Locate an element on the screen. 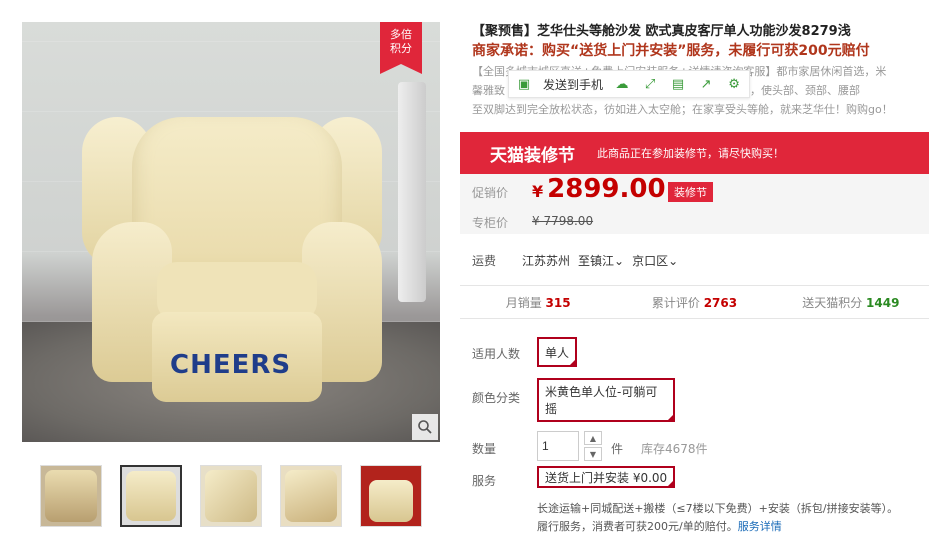 Image resolution: width=929 pixels, height=544 pixels. gear-icon: ⚙ is located at coordinates (734, 84).